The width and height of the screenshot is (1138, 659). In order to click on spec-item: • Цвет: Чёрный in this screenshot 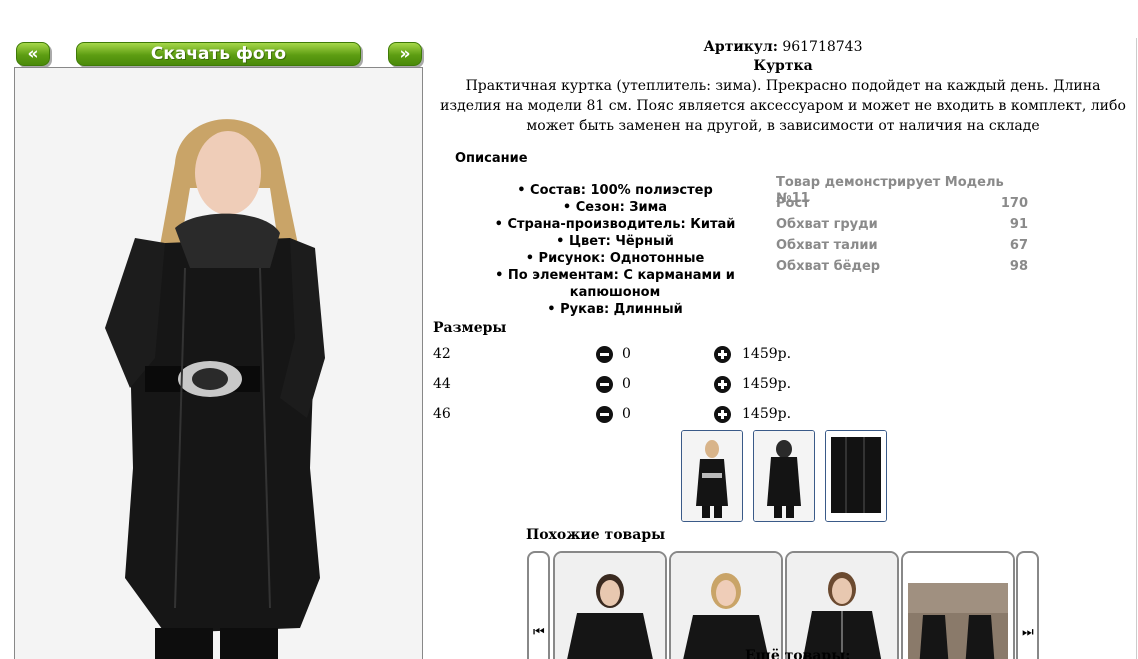, I will do `click(615, 241)`.